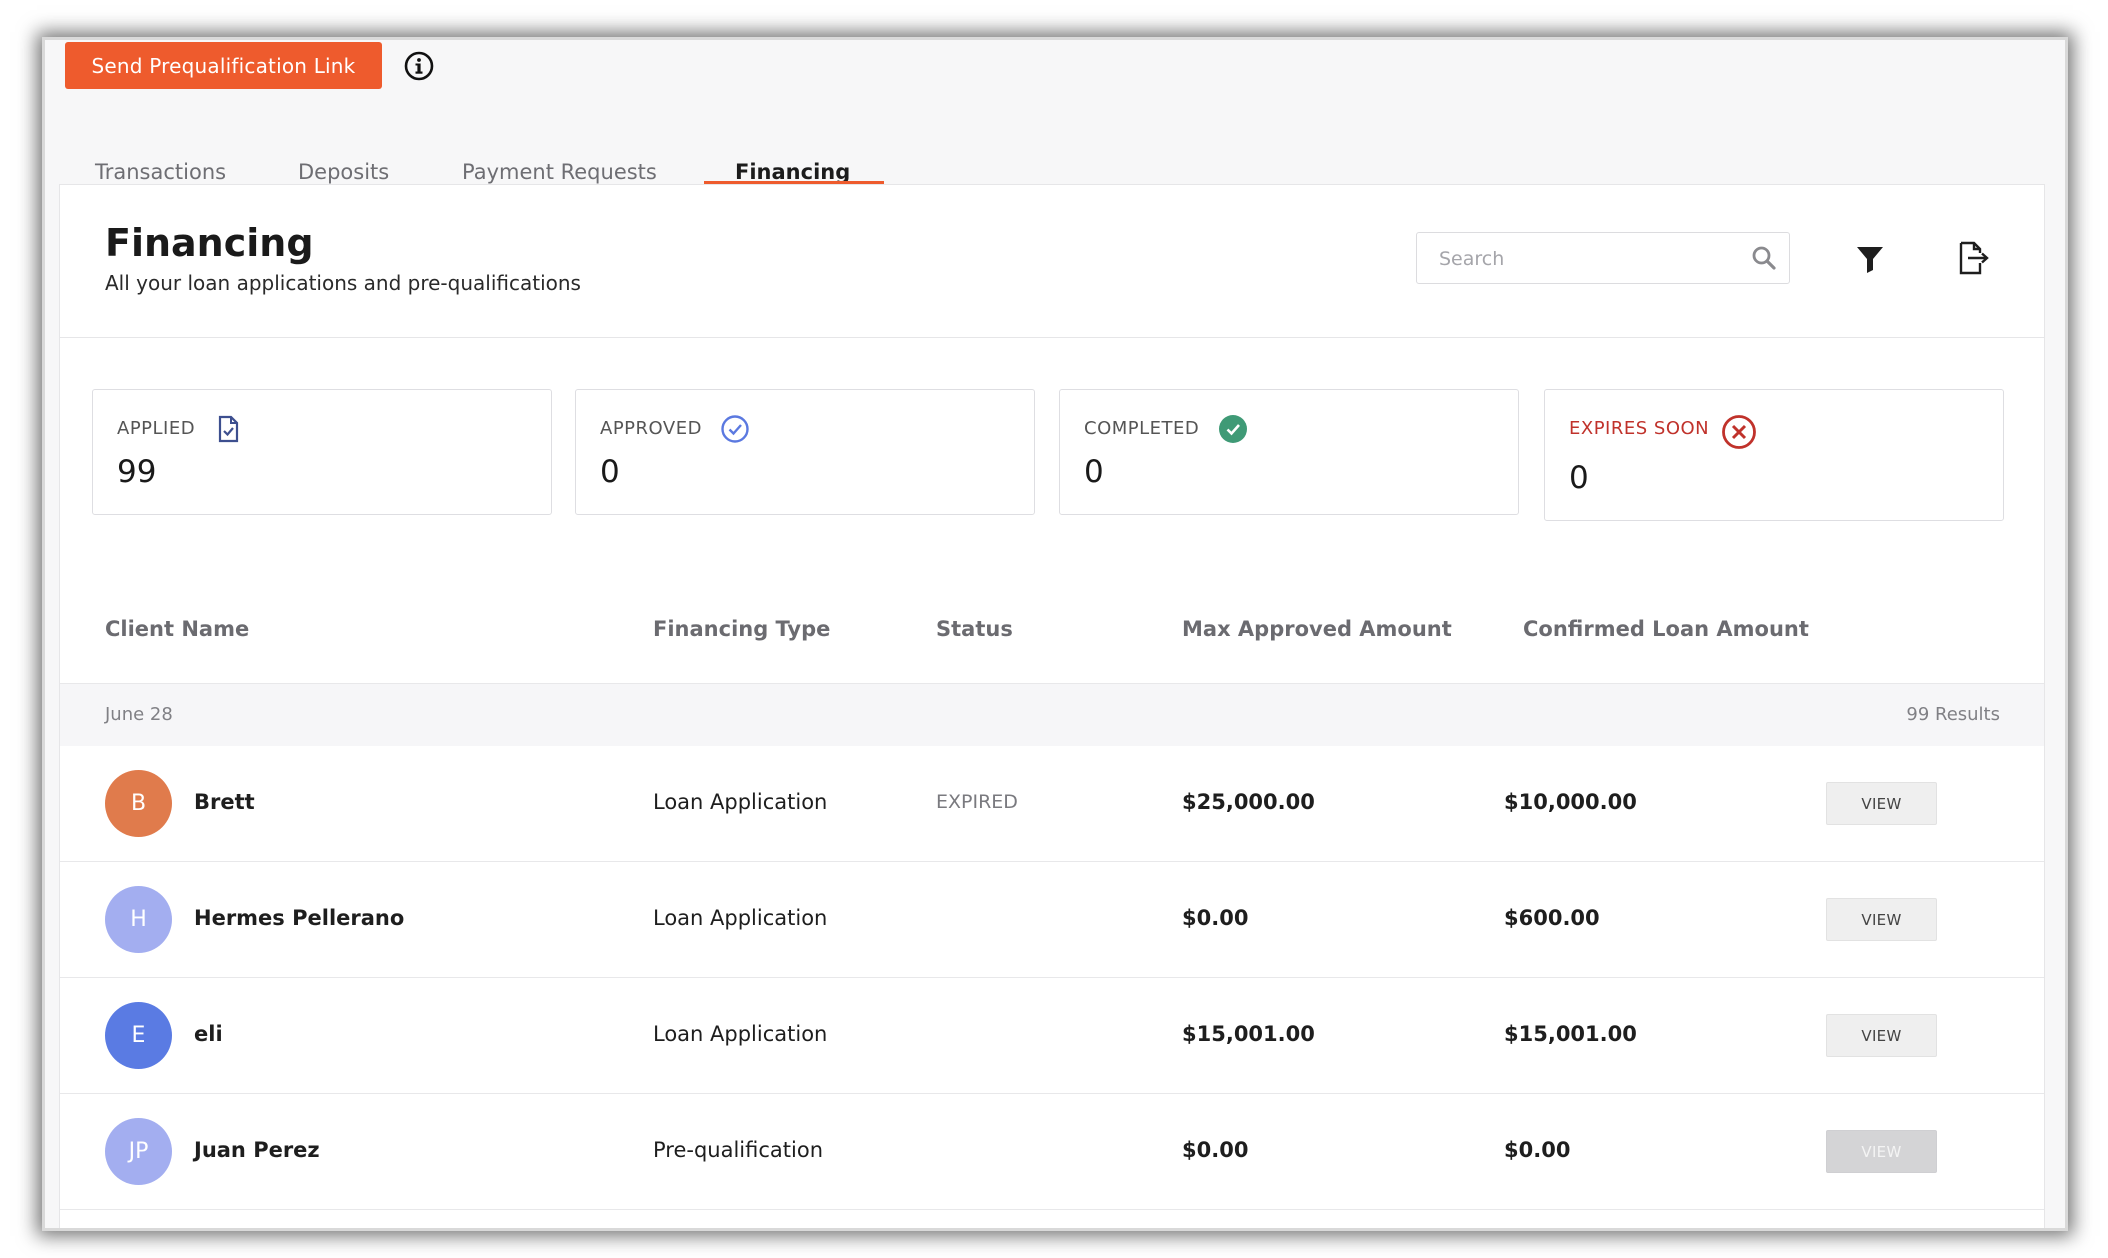 The height and width of the screenshot is (1258, 2108). What do you see at coordinates (156, 428) in the screenshot?
I see `stat-label: APPLIED` at bounding box center [156, 428].